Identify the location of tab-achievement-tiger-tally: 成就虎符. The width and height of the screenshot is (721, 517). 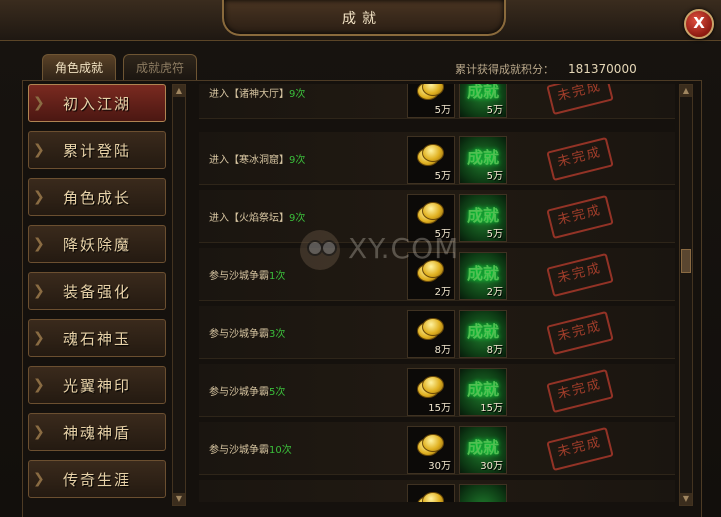
(160, 67).